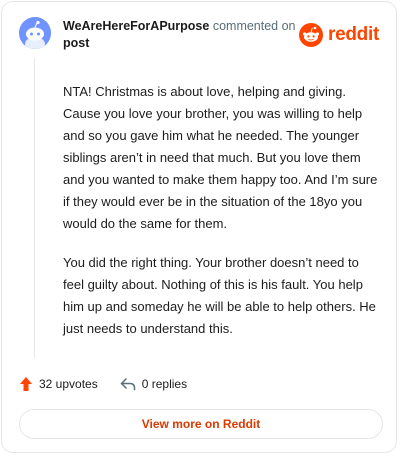 The image size is (400, 456). I want to click on reddit-logo: reddit, so click(339, 35).